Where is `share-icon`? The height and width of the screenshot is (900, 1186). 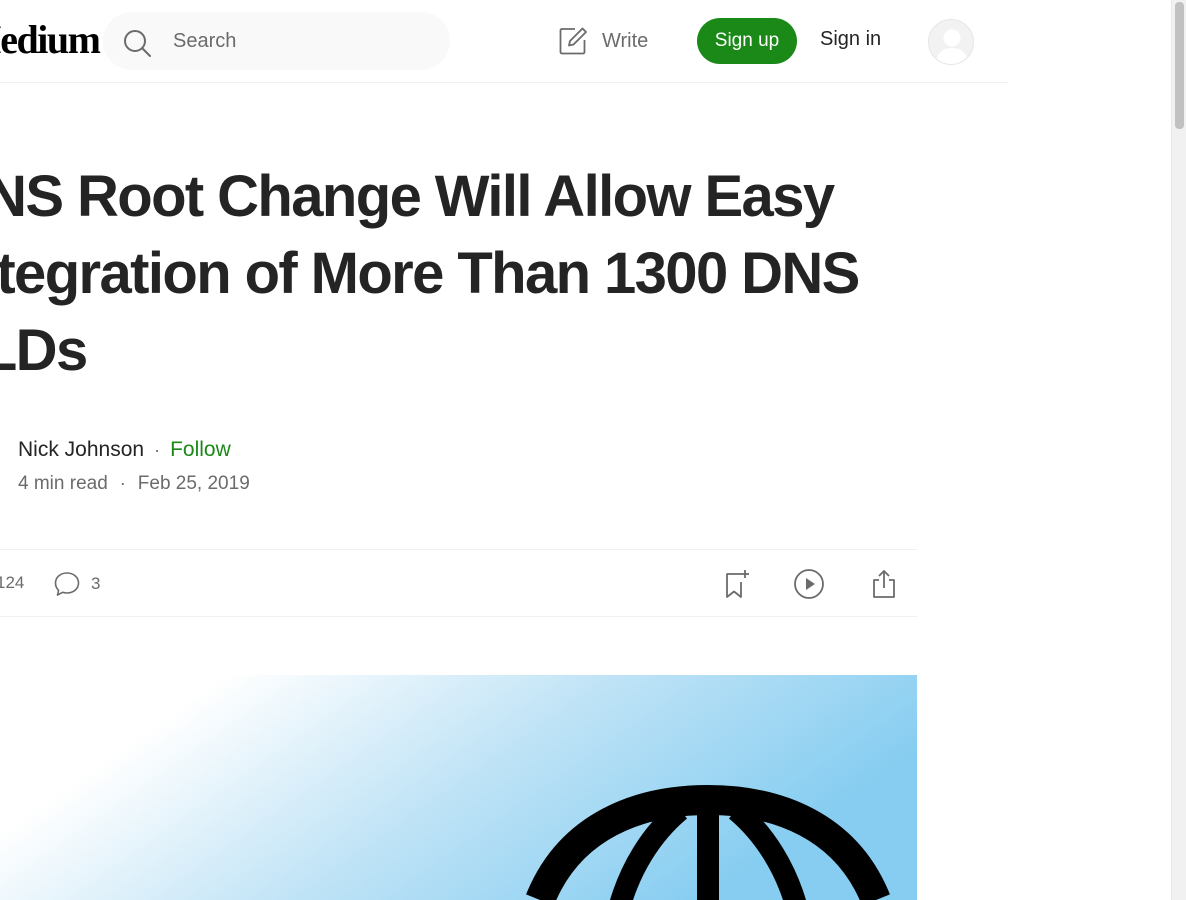 share-icon is located at coordinates (884, 584).